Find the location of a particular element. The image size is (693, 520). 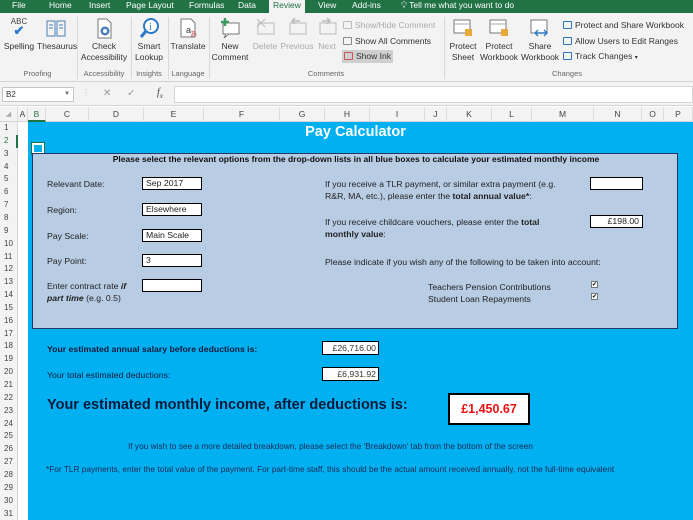

allow-users-edit-ranges-button: Allow Users to Edit Ranges is located at coordinates (620, 41).